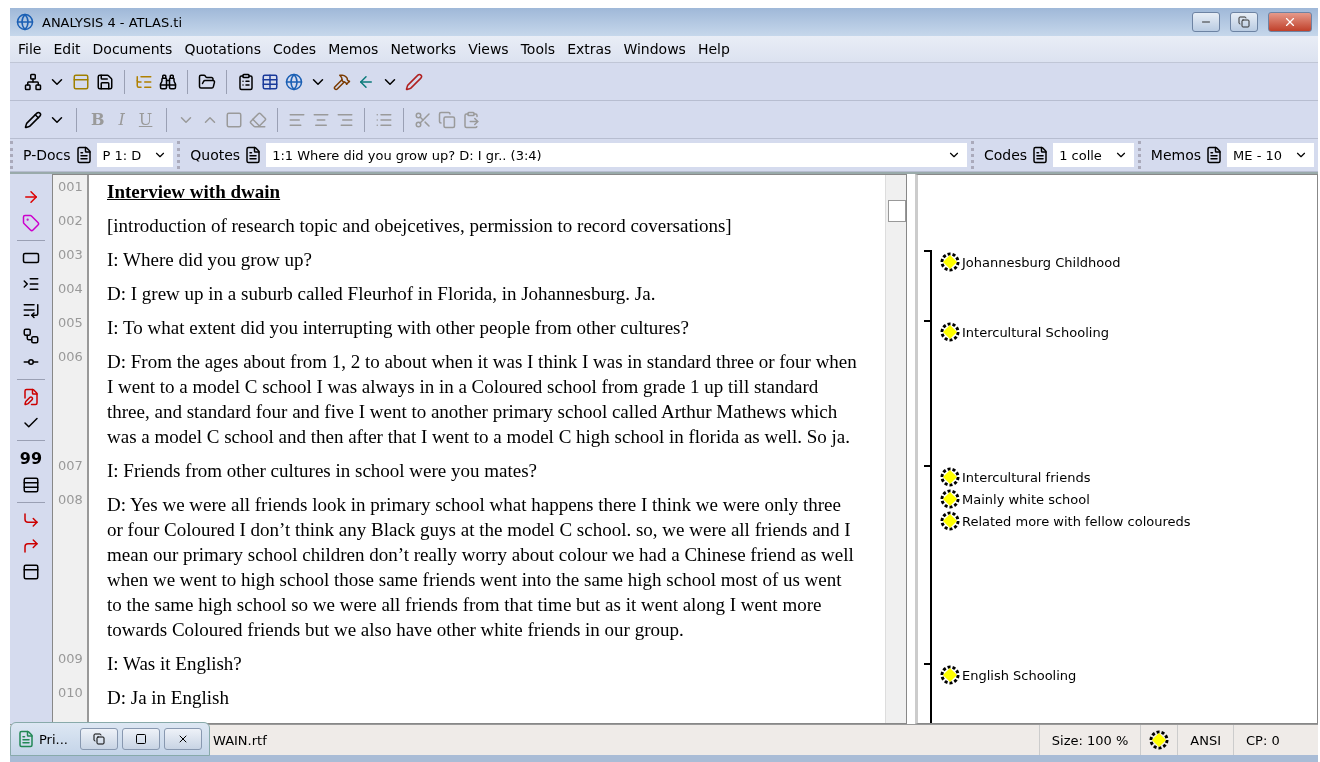  What do you see at coordinates (31, 223) in the screenshot?
I see `tag-icon` at bounding box center [31, 223].